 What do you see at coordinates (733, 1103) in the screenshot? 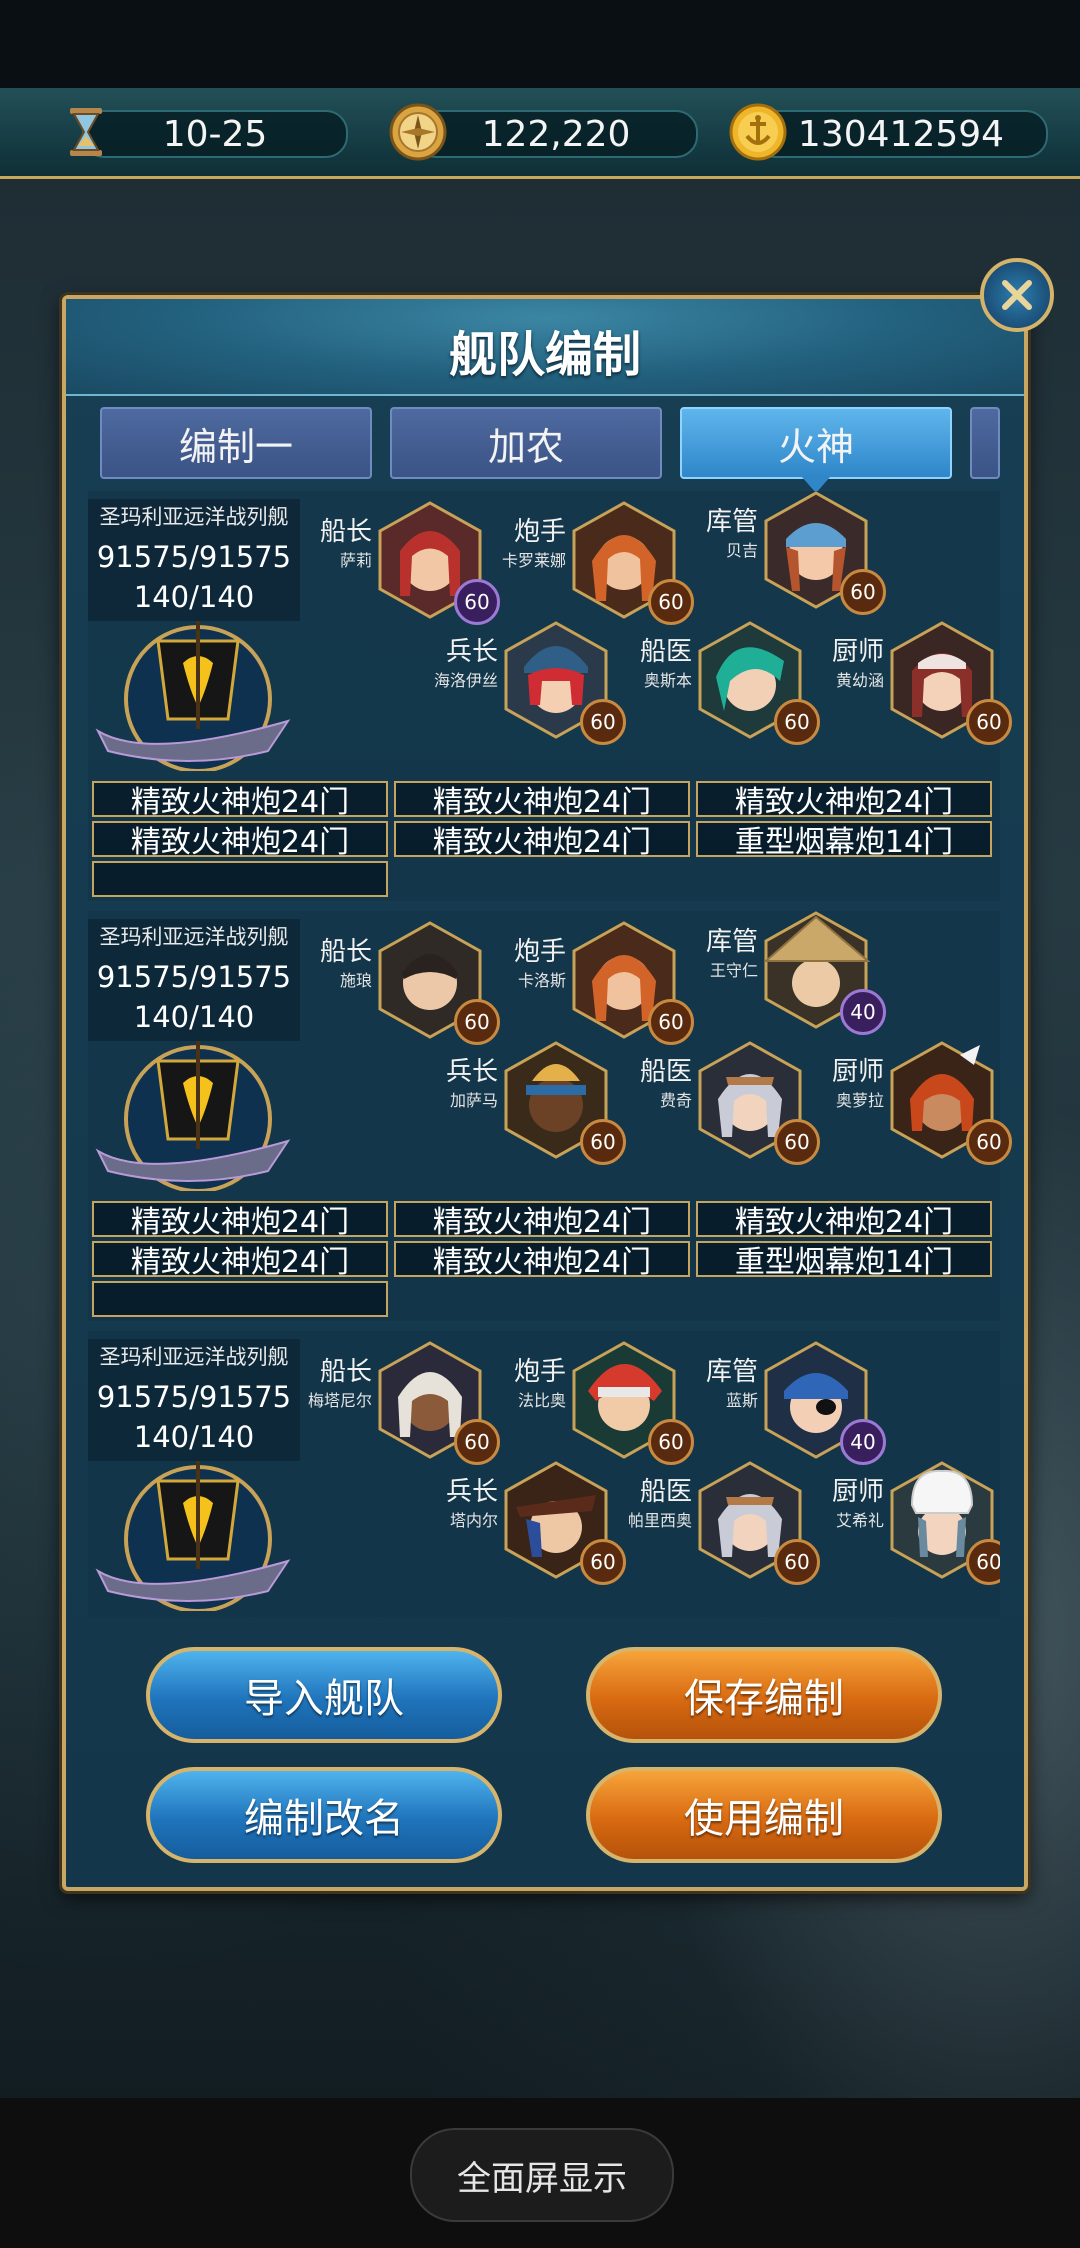
I see `officer-surgeon: 船医 费奇 60` at bounding box center [733, 1103].